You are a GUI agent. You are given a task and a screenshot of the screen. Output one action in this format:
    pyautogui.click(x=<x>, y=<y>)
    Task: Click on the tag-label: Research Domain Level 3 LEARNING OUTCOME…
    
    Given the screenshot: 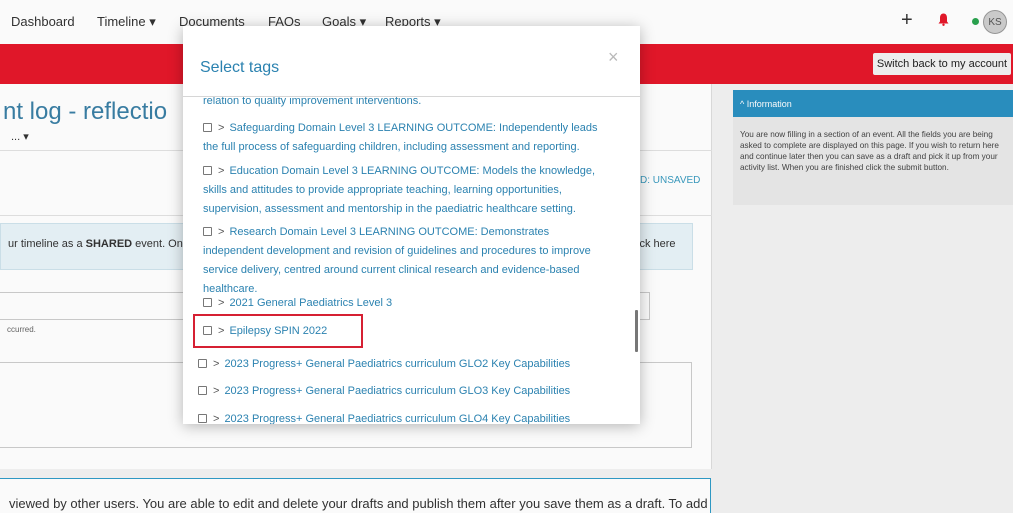 What is the action you would take?
    pyautogui.click(x=397, y=260)
    